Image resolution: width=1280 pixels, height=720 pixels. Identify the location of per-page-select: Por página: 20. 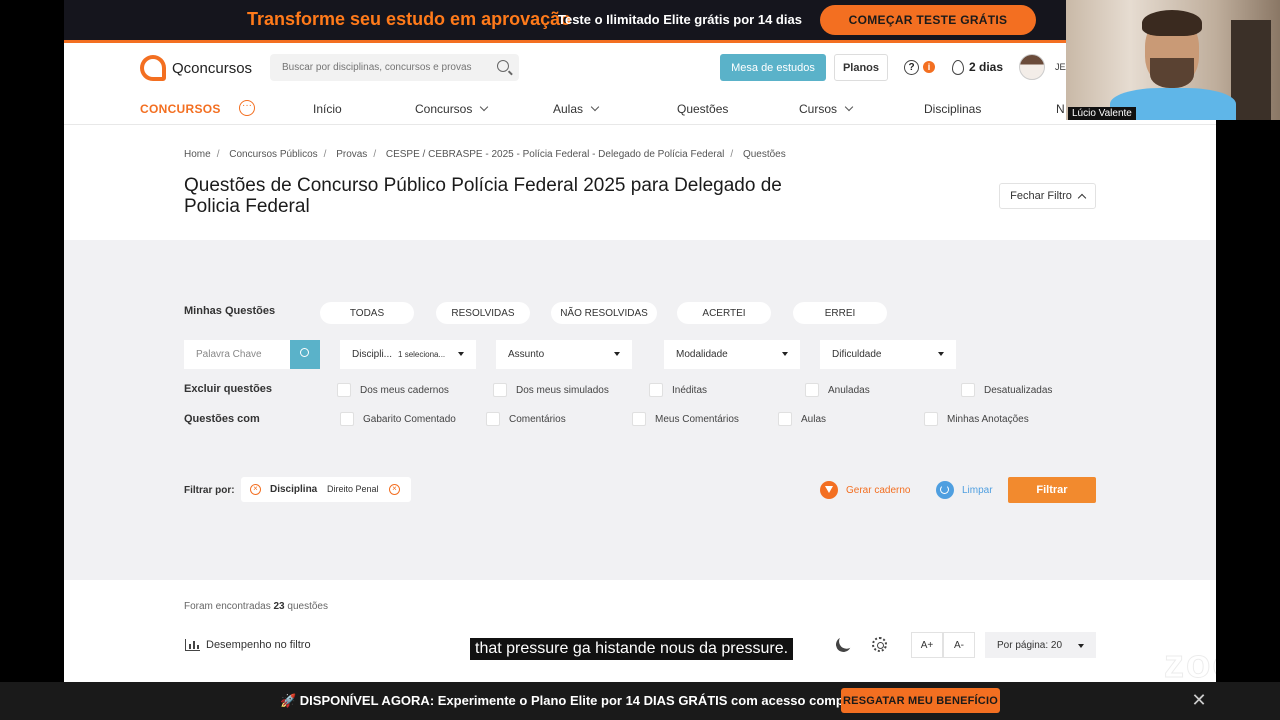
(1040, 645).